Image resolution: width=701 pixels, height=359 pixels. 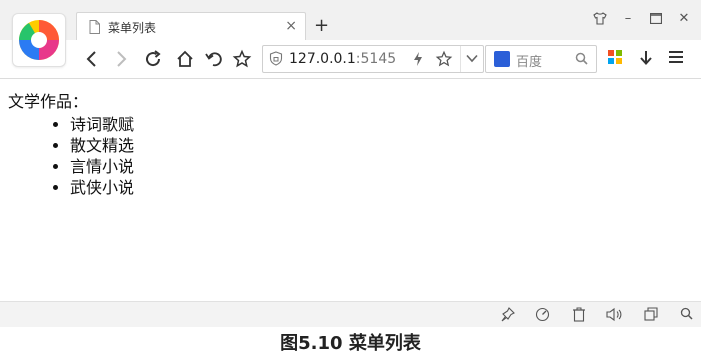 I want to click on status-bar, so click(x=350, y=314).